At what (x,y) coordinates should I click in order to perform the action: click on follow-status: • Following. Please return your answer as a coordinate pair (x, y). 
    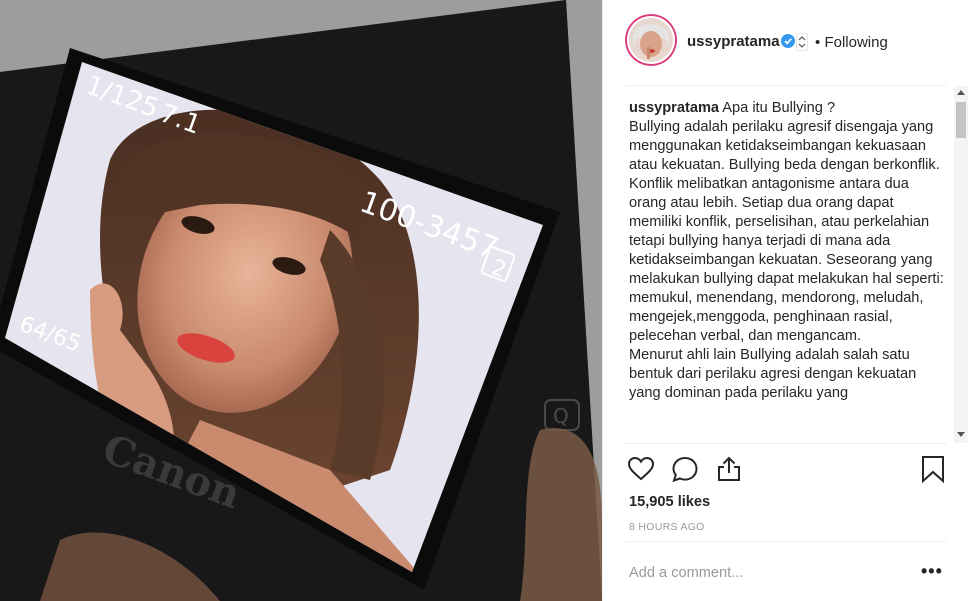
    Looking at the image, I should click on (851, 42).